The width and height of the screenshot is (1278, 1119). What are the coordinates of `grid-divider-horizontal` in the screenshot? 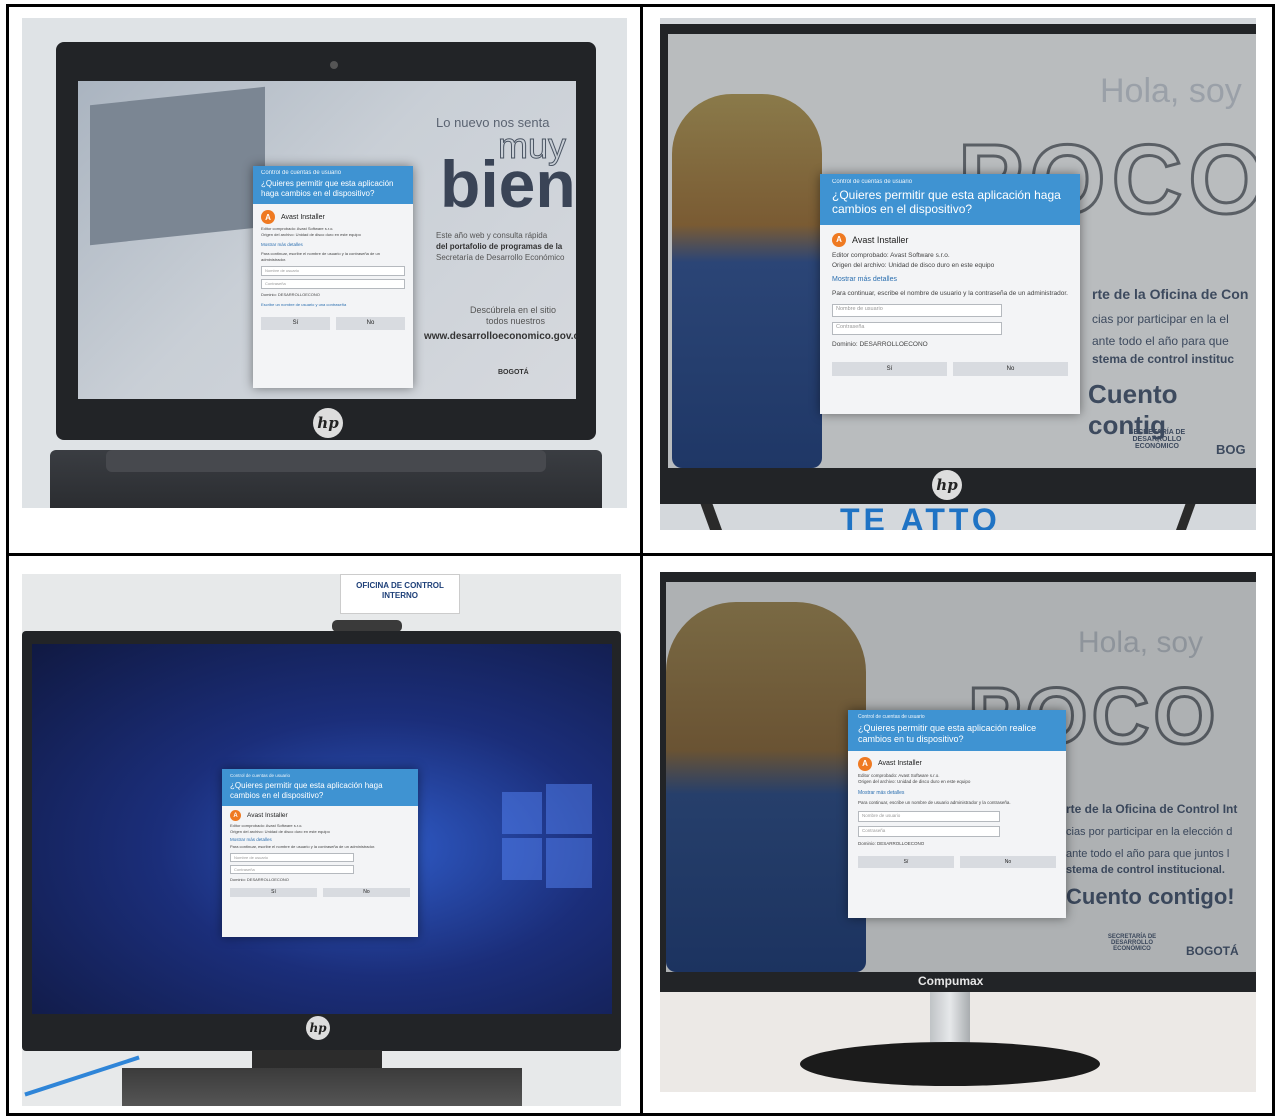 It's located at (640, 554).